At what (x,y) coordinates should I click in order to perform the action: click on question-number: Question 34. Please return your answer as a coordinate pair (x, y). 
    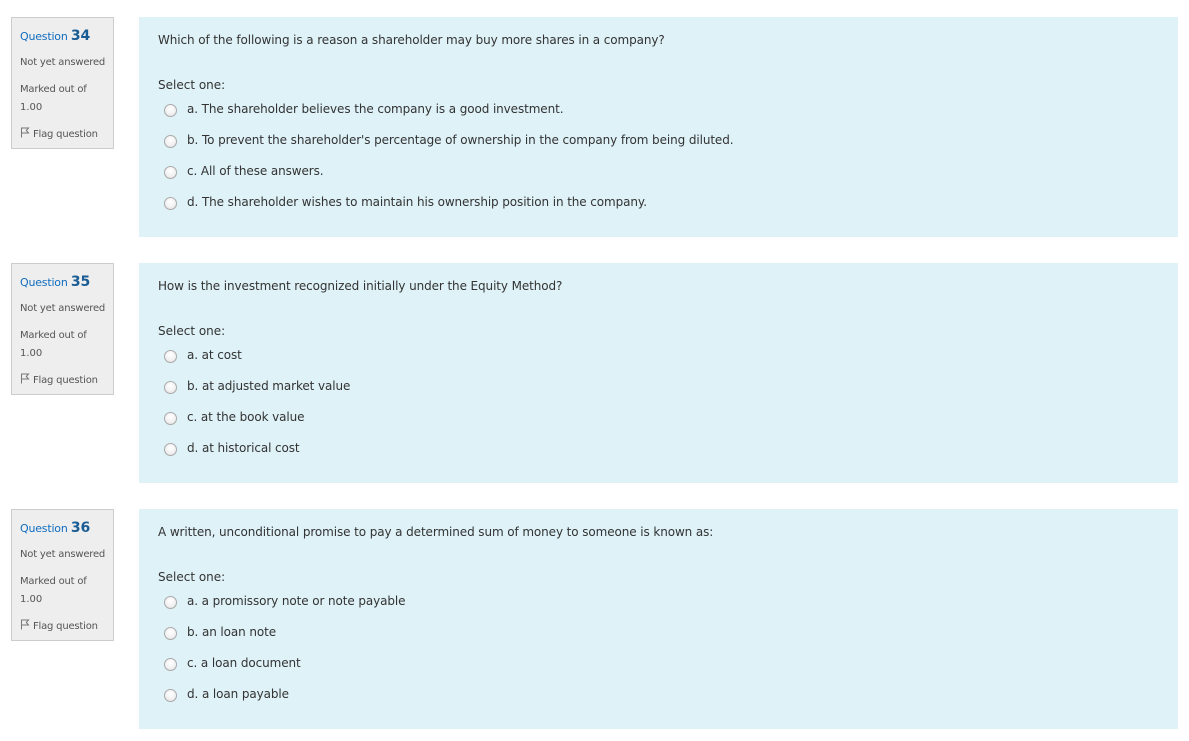
    Looking at the image, I should click on (55, 36).